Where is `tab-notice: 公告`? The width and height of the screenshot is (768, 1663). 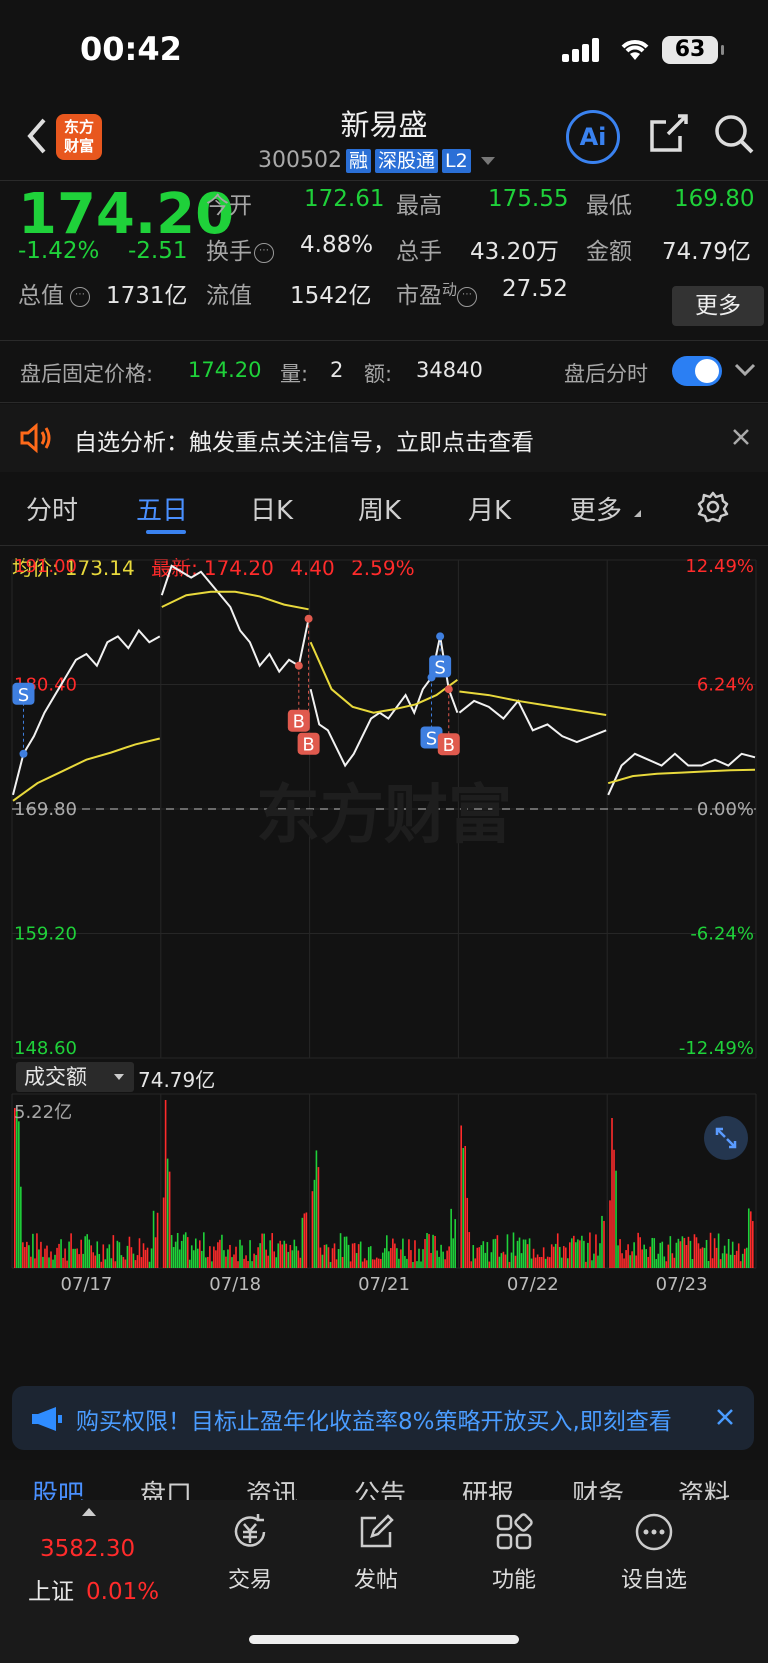
tab-notice: 公告 is located at coordinates (380, 1487).